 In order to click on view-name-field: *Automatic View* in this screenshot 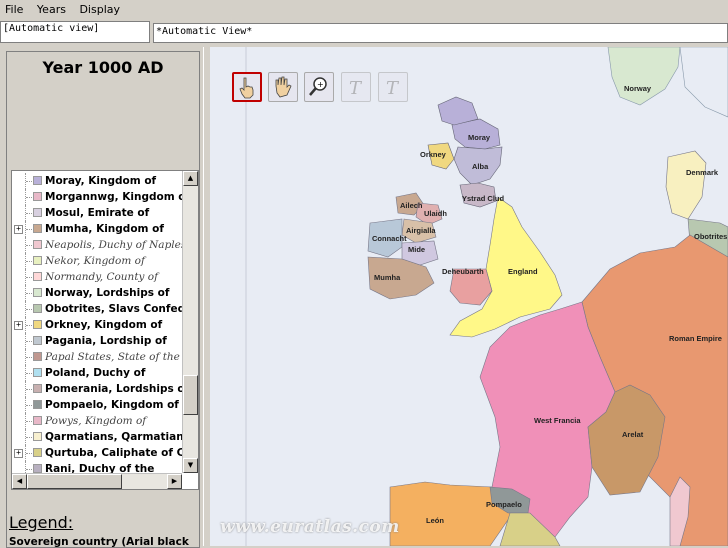, I will do `click(440, 33)`.